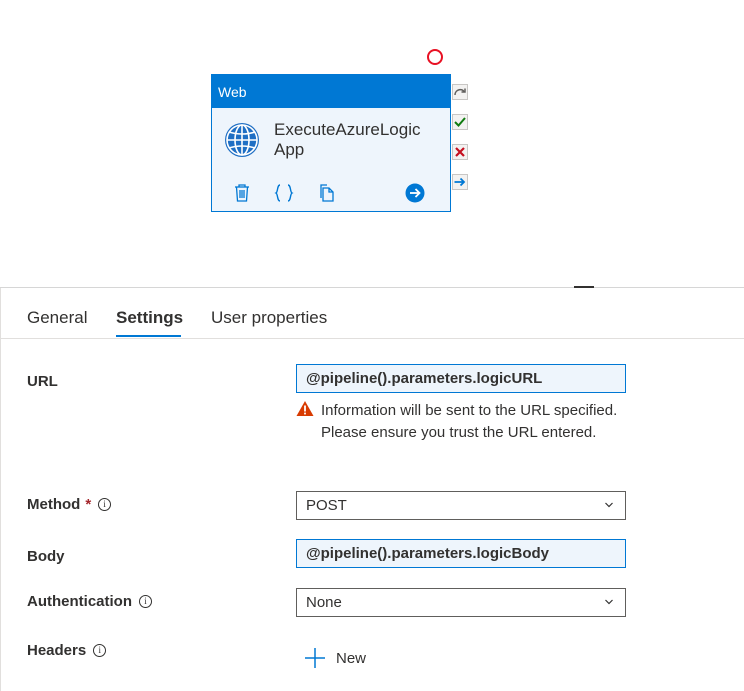  Describe the element at coordinates (460, 92) in the screenshot. I see `skip-port-icon` at that location.